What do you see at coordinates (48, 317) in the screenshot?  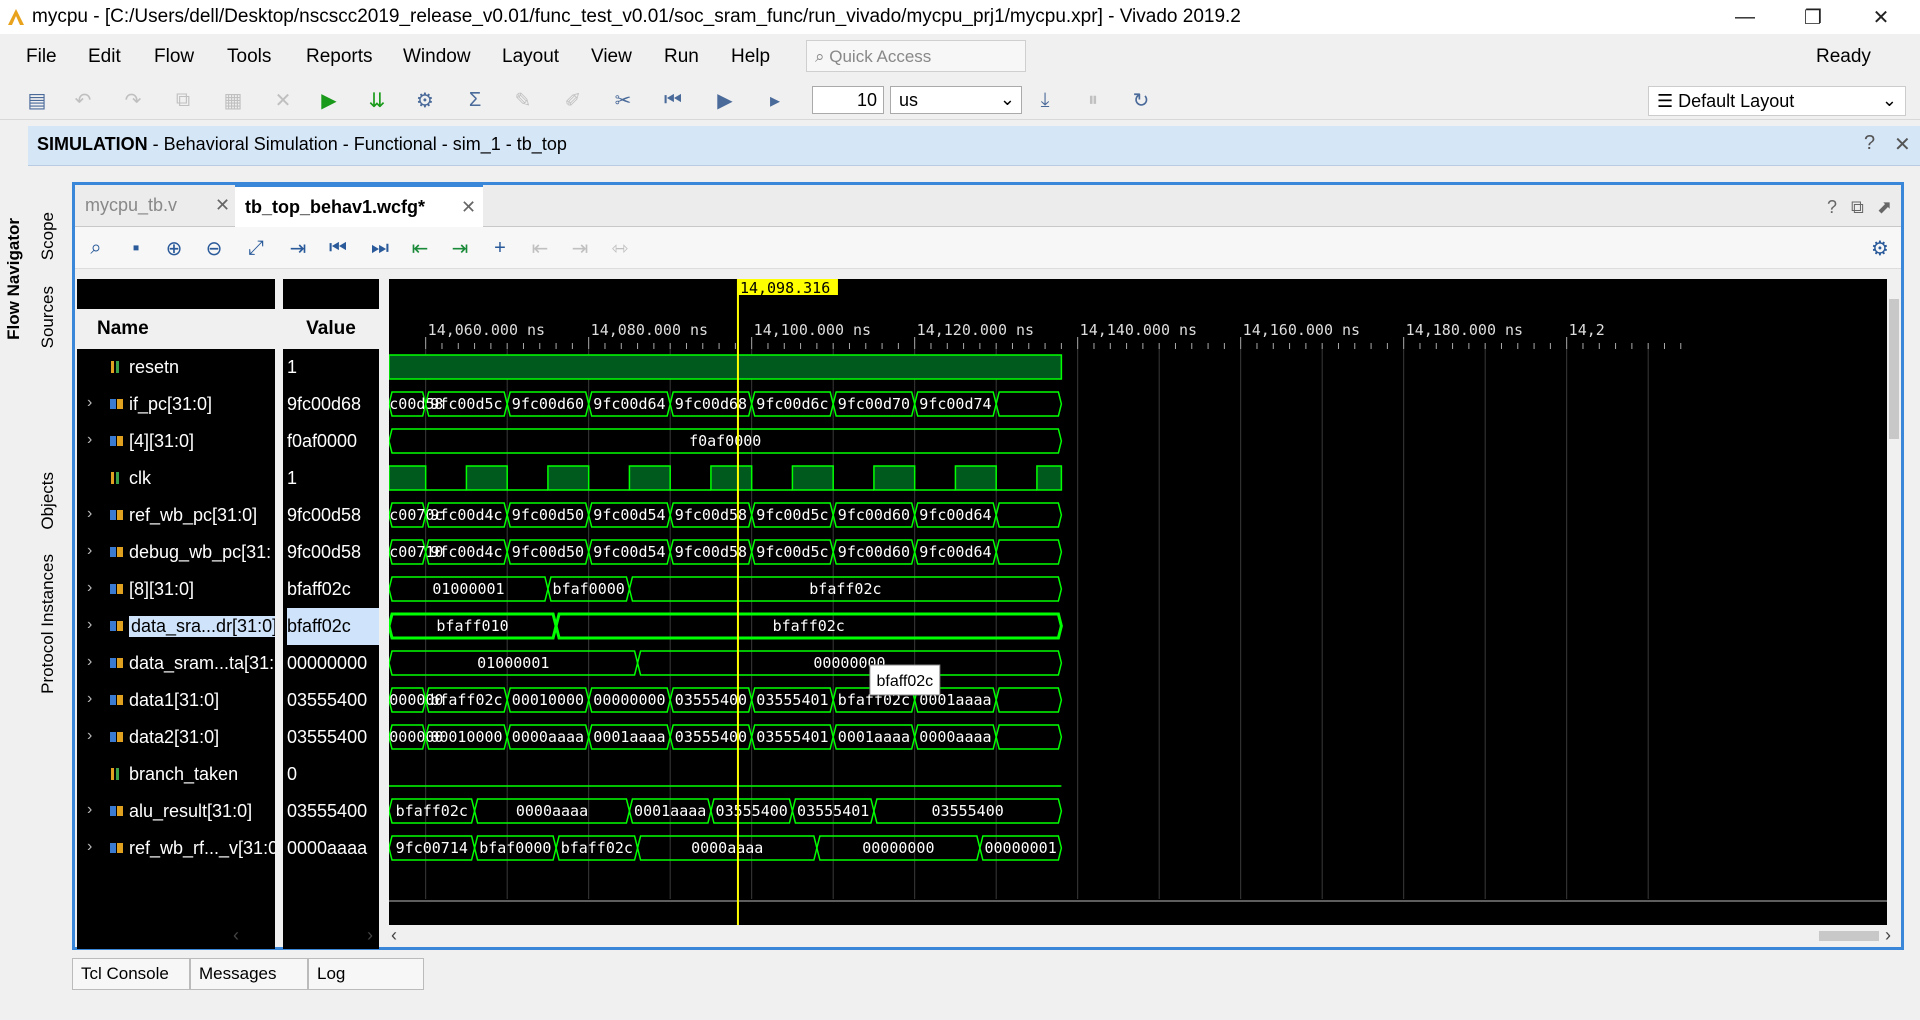 I see `sources-tab: Sources` at bounding box center [48, 317].